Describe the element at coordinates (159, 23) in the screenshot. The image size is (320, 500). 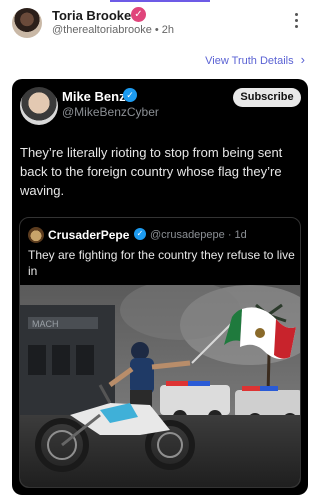
I see `post-header: Toria Brooke ✓ @therealtoriabrooke • 2h` at that location.